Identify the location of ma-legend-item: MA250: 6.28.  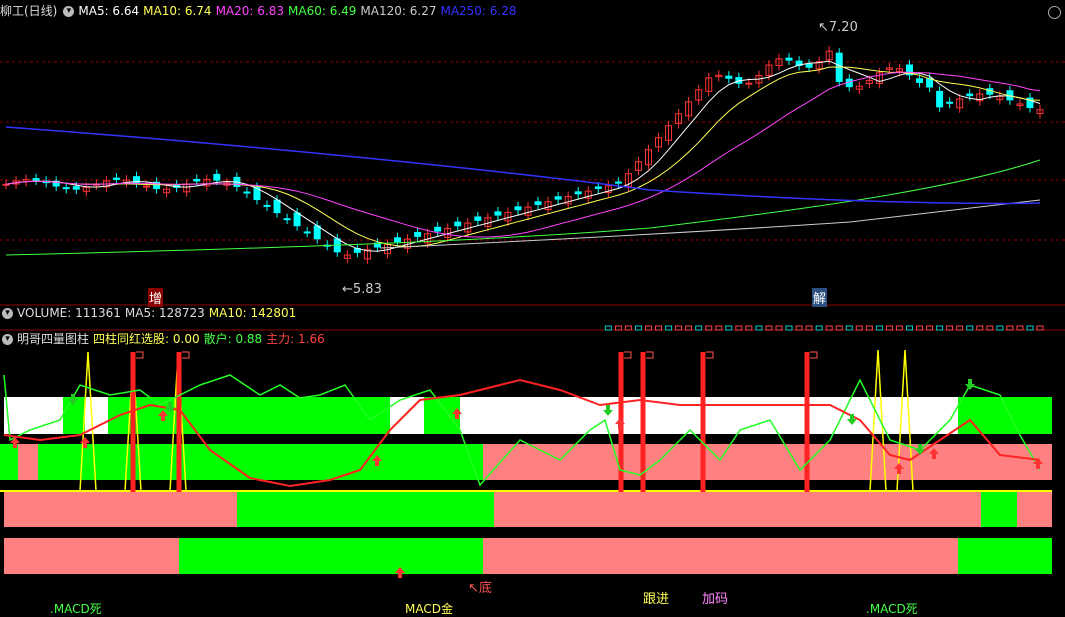
(478, 11).